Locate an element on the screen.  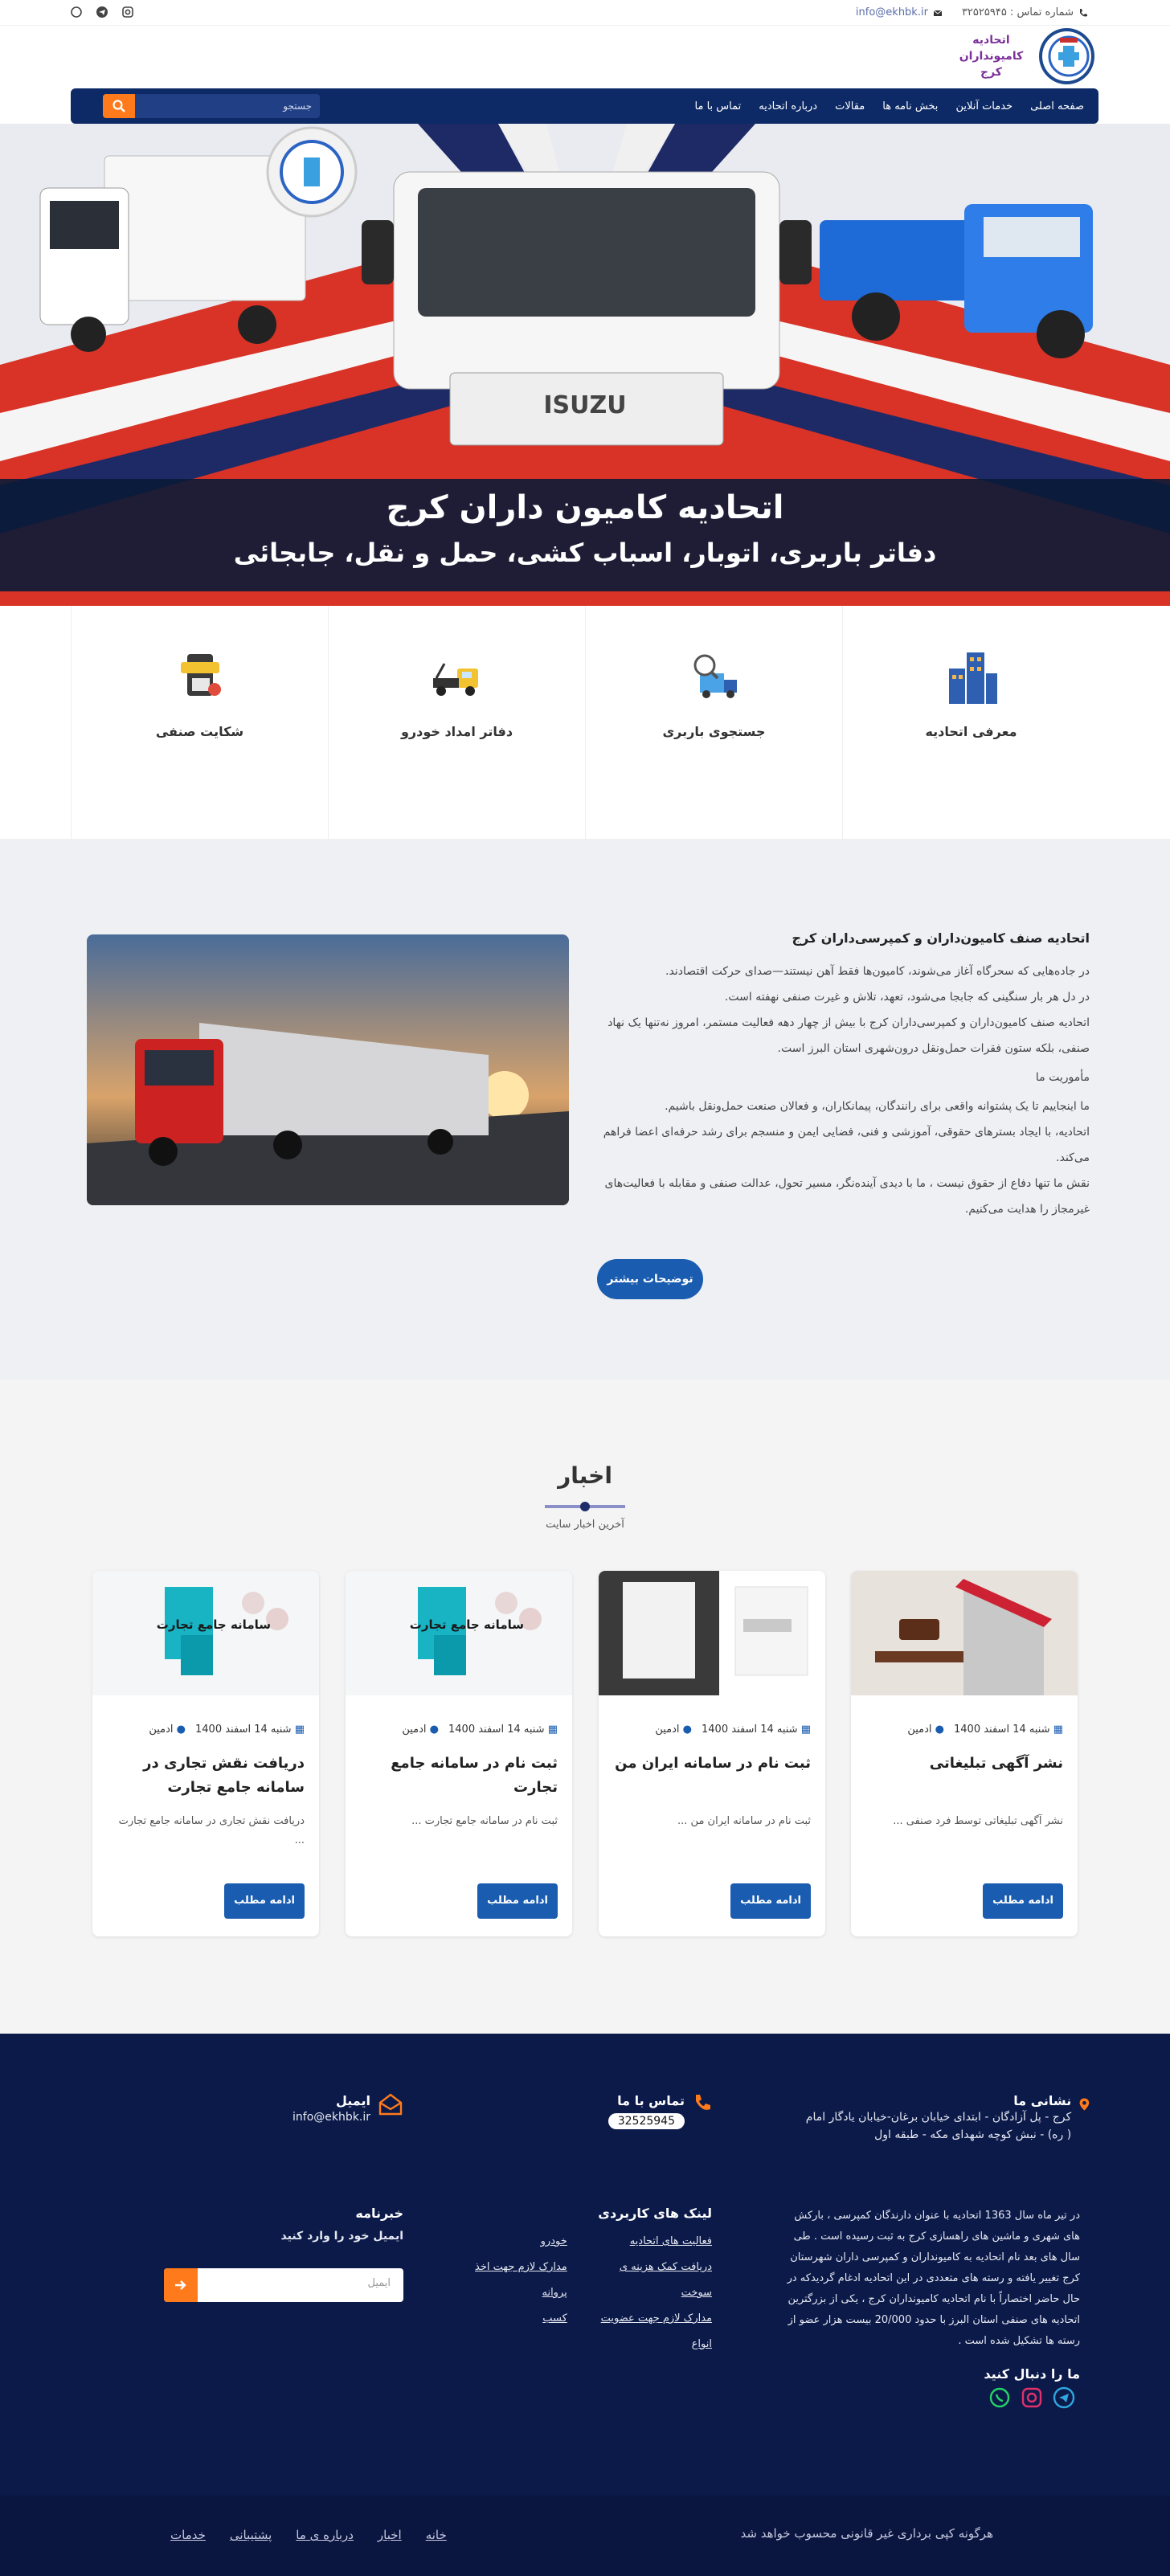
contact-title: تماس با ما is located at coordinates (651, 2100).